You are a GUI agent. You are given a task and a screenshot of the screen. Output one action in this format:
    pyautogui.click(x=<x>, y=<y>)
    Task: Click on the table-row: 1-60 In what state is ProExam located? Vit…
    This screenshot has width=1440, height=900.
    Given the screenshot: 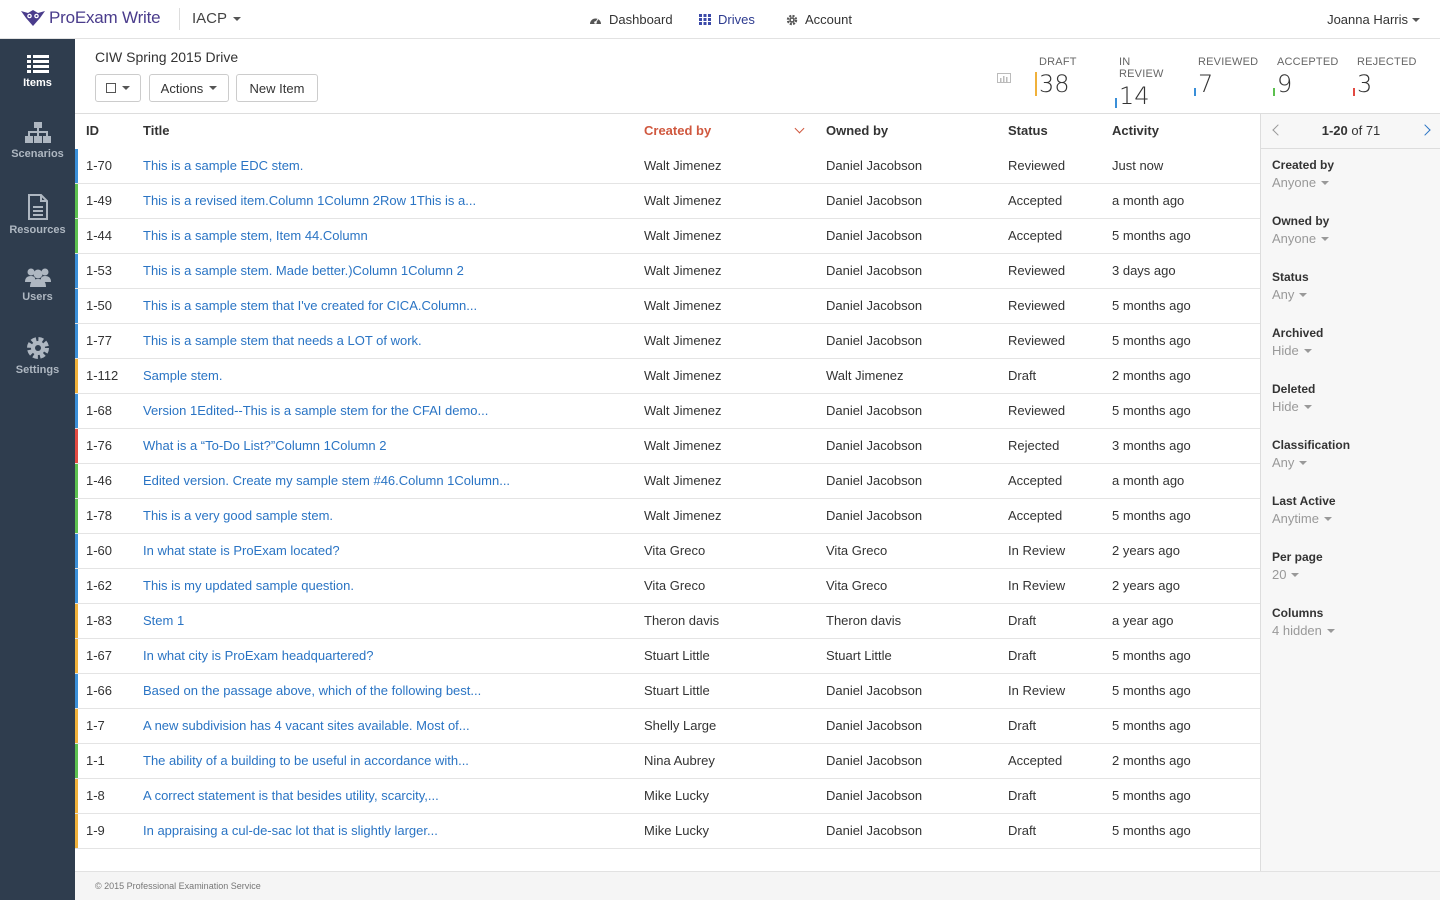 What is the action you would take?
    pyautogui.click(x=667, y=551)
    